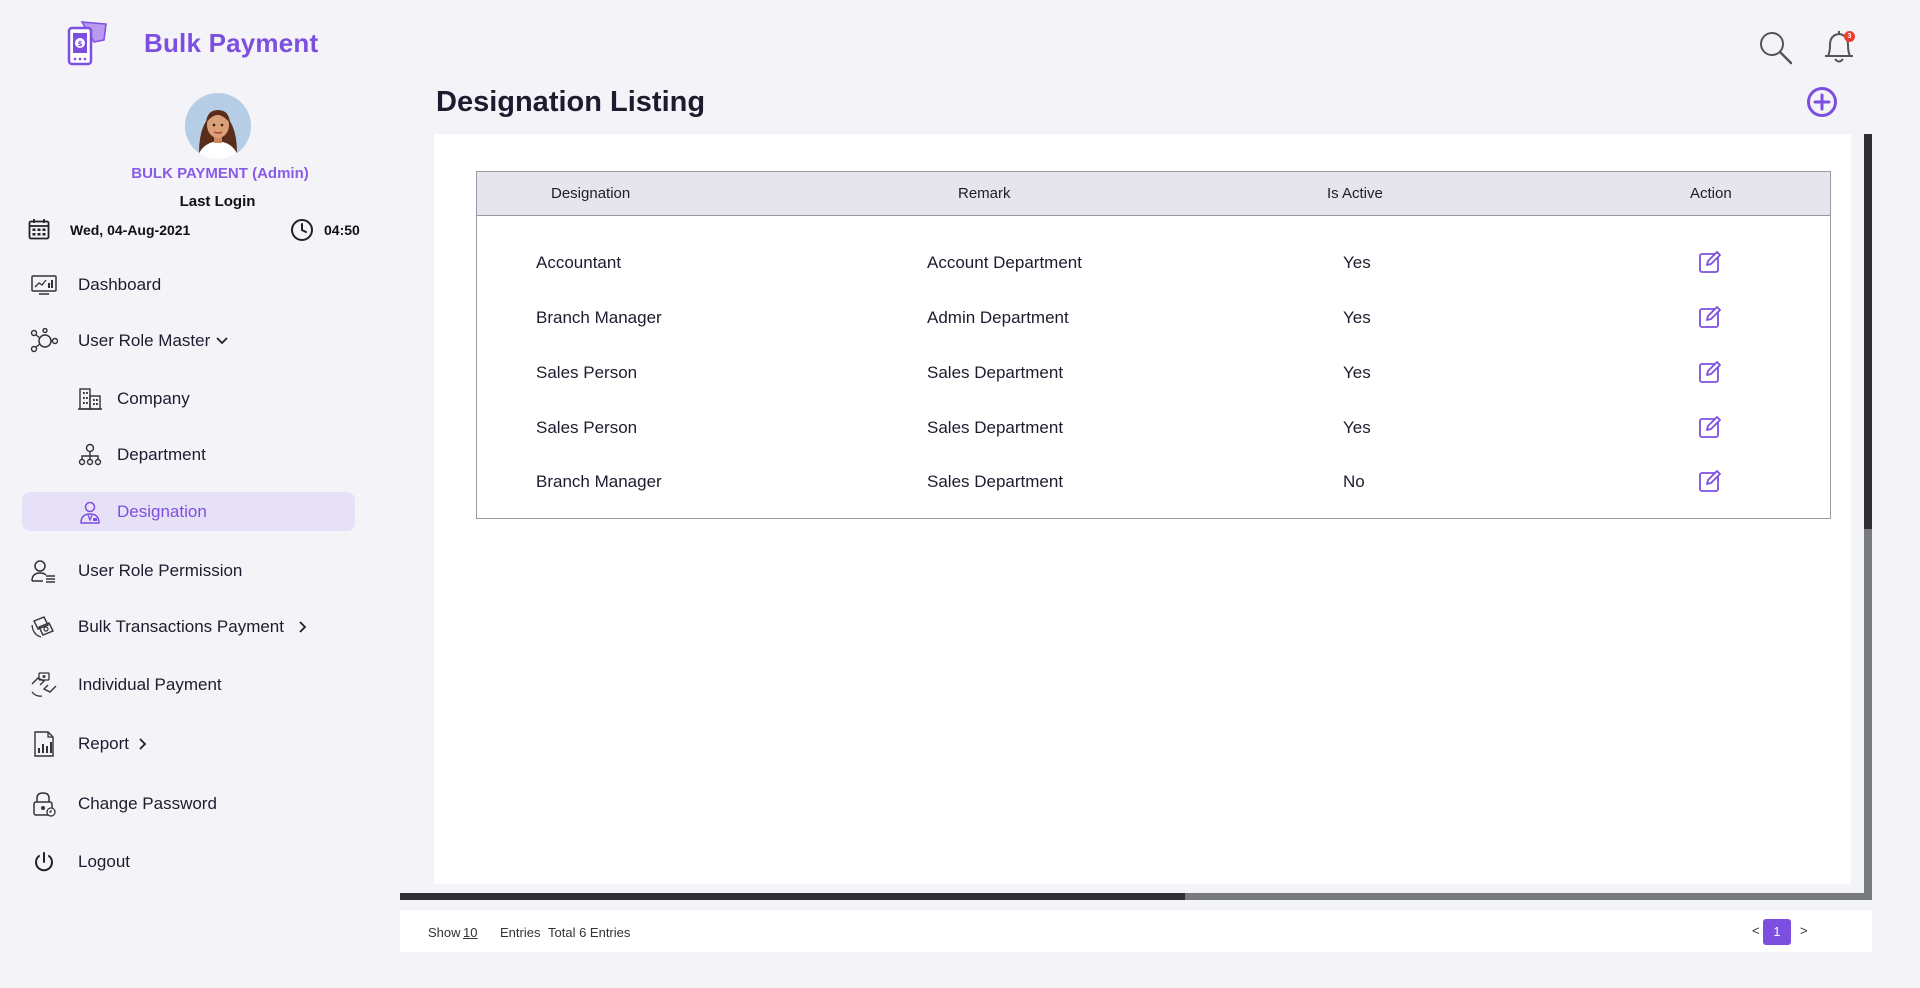 The width and height of the screenshot is (1920, 988). I want to click on page-size-select: 10, so click(470, 932).